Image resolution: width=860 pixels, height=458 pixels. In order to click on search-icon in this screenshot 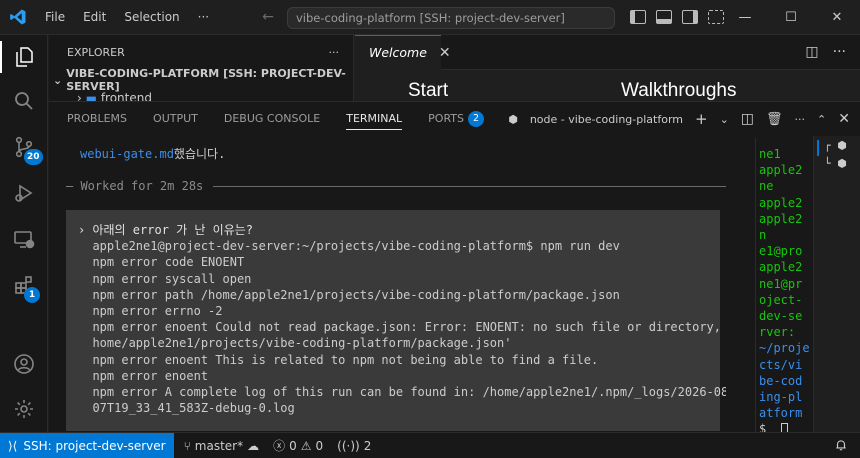, I will do `click(24, 101)`.